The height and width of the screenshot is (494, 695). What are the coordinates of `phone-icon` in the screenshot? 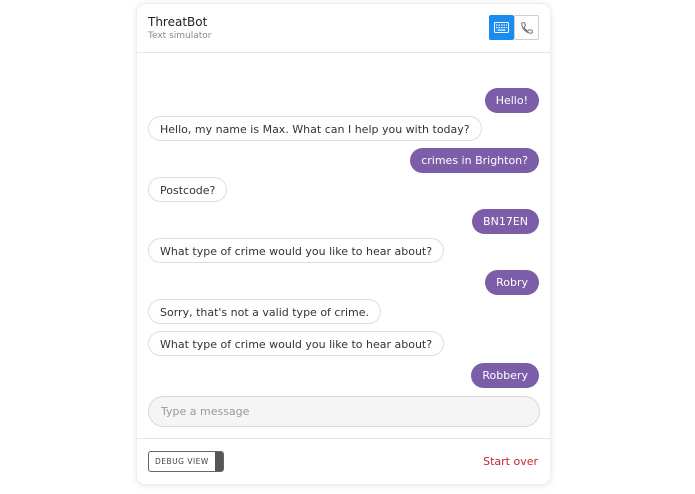 It's located at (526, 27).